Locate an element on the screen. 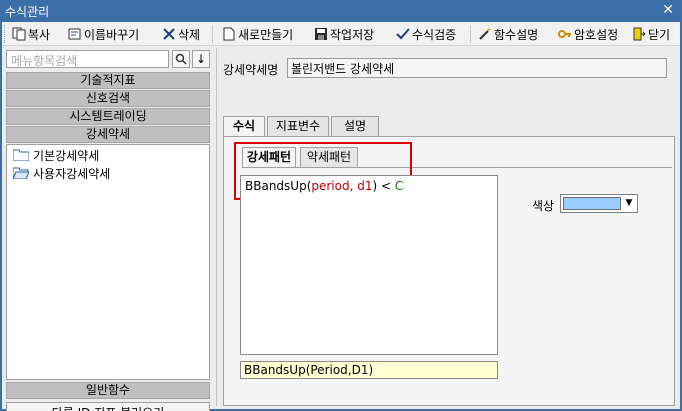 The width and height of the screenshot is (682, 411). delete-button: 삭제 is located at coordinates (181, 34).